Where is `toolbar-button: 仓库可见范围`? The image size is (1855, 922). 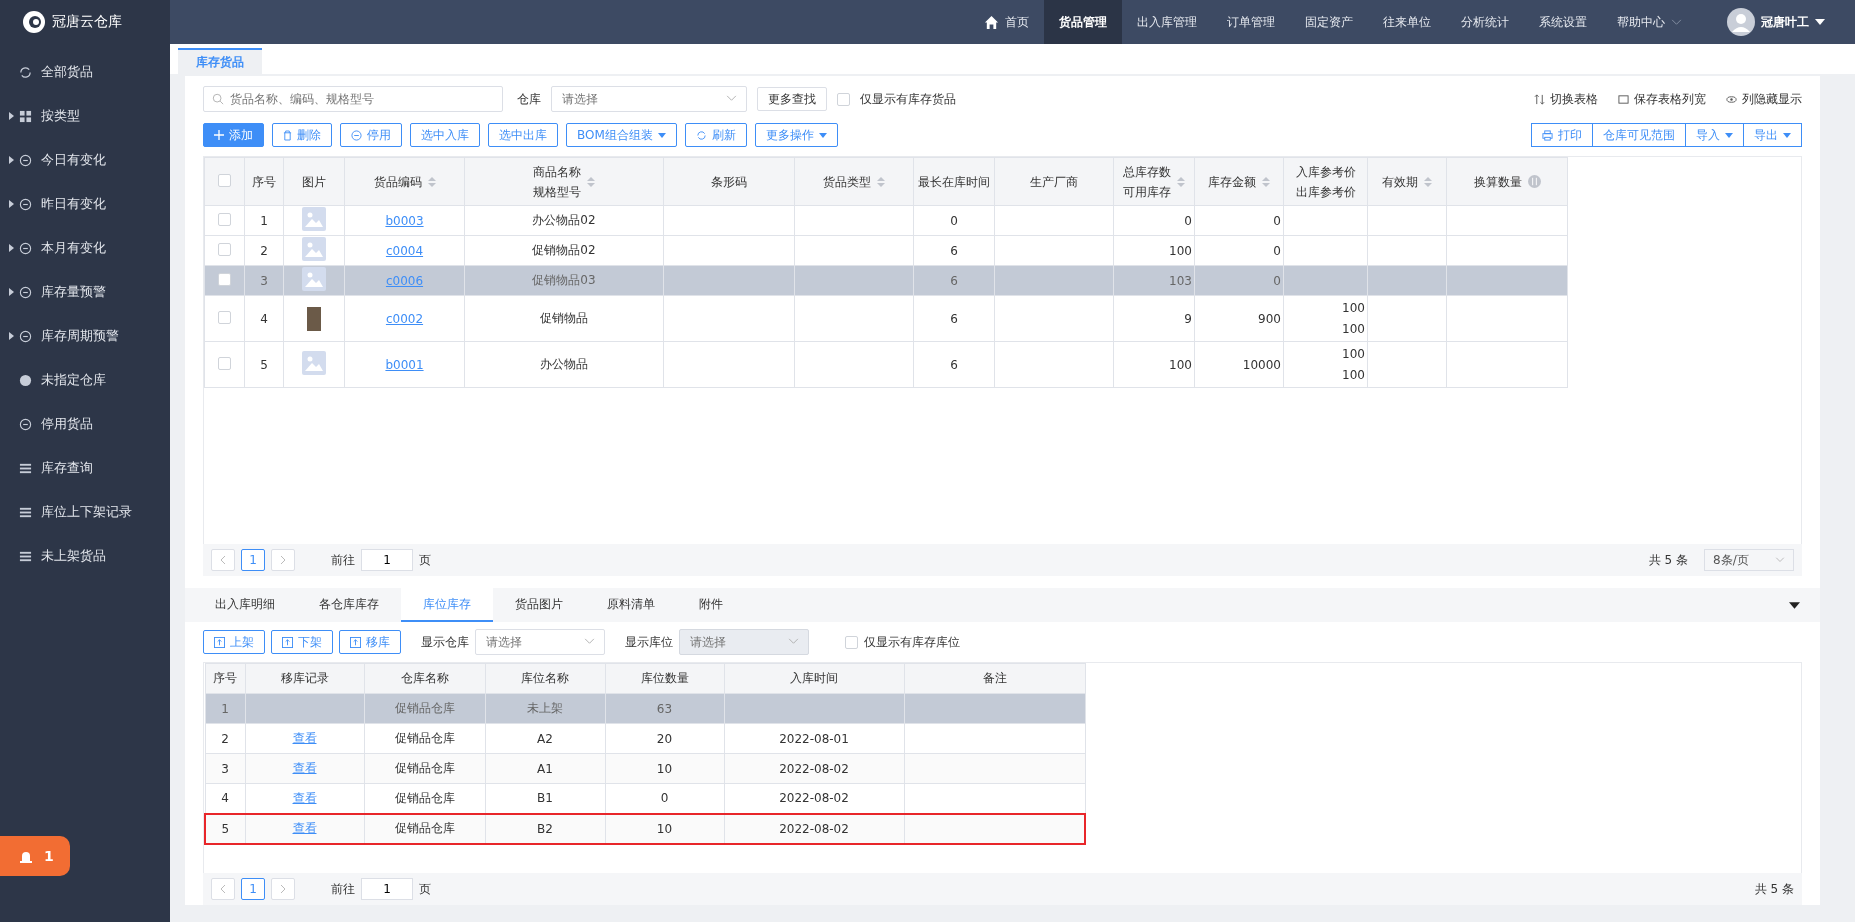
toolbar-button: 仓库可见范围 is located at coordinates (1639, 135).